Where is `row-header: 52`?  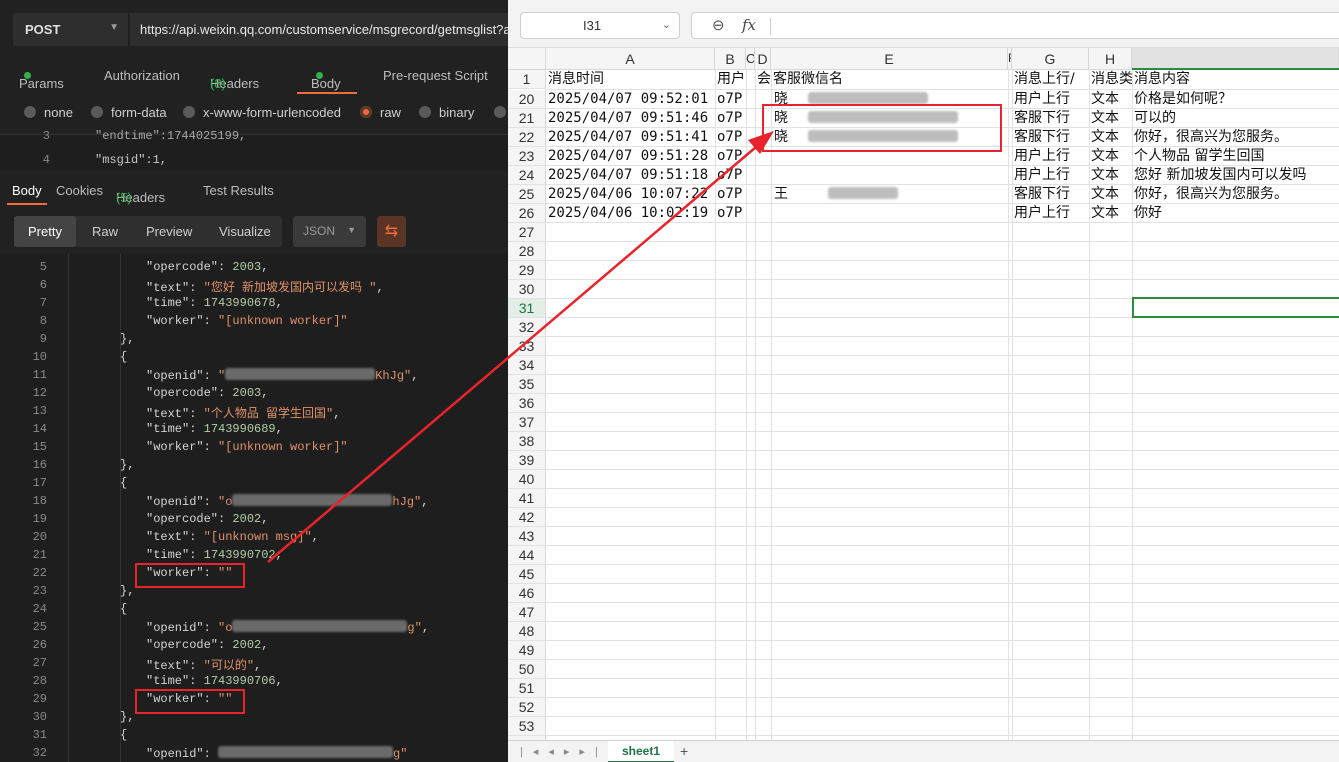
row-header: 52 is located at coordinates (527, 707).